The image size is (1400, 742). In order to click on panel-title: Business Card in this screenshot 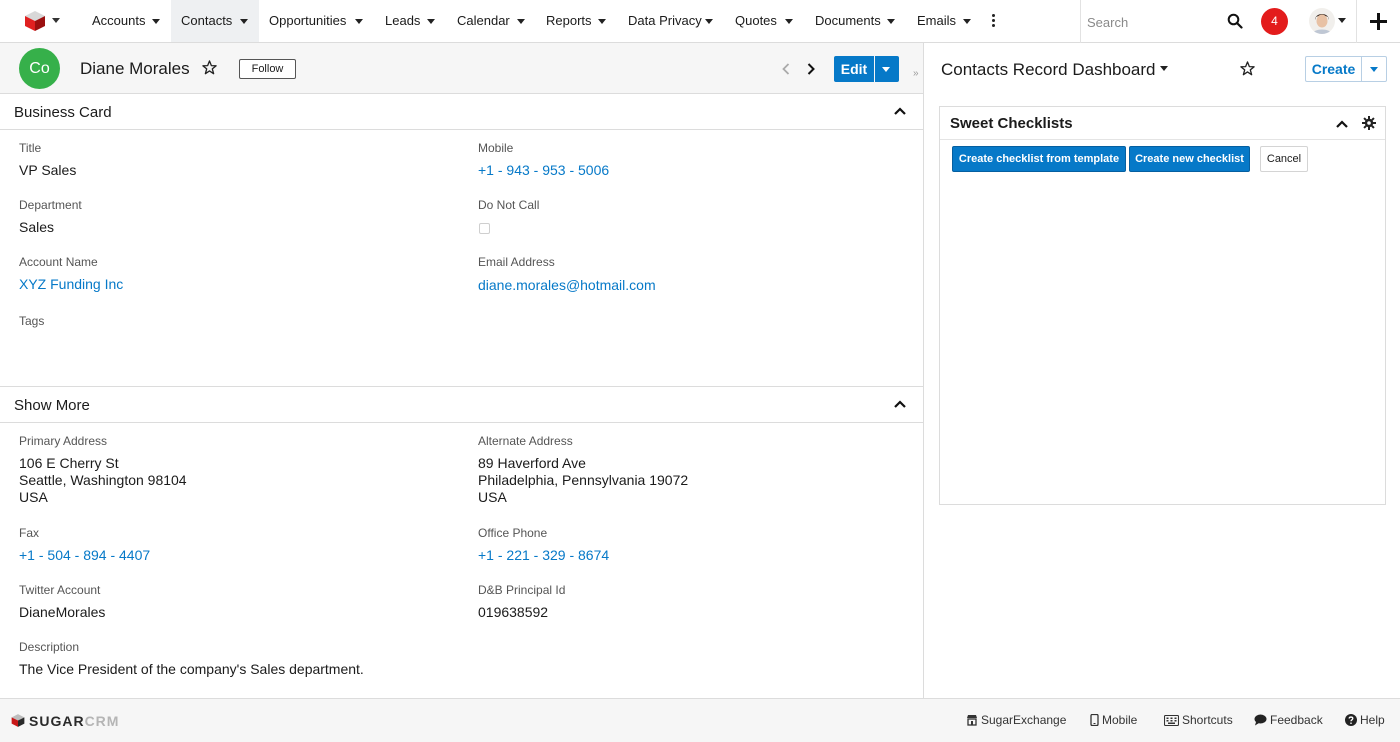, I will do `click(63, 112)`.